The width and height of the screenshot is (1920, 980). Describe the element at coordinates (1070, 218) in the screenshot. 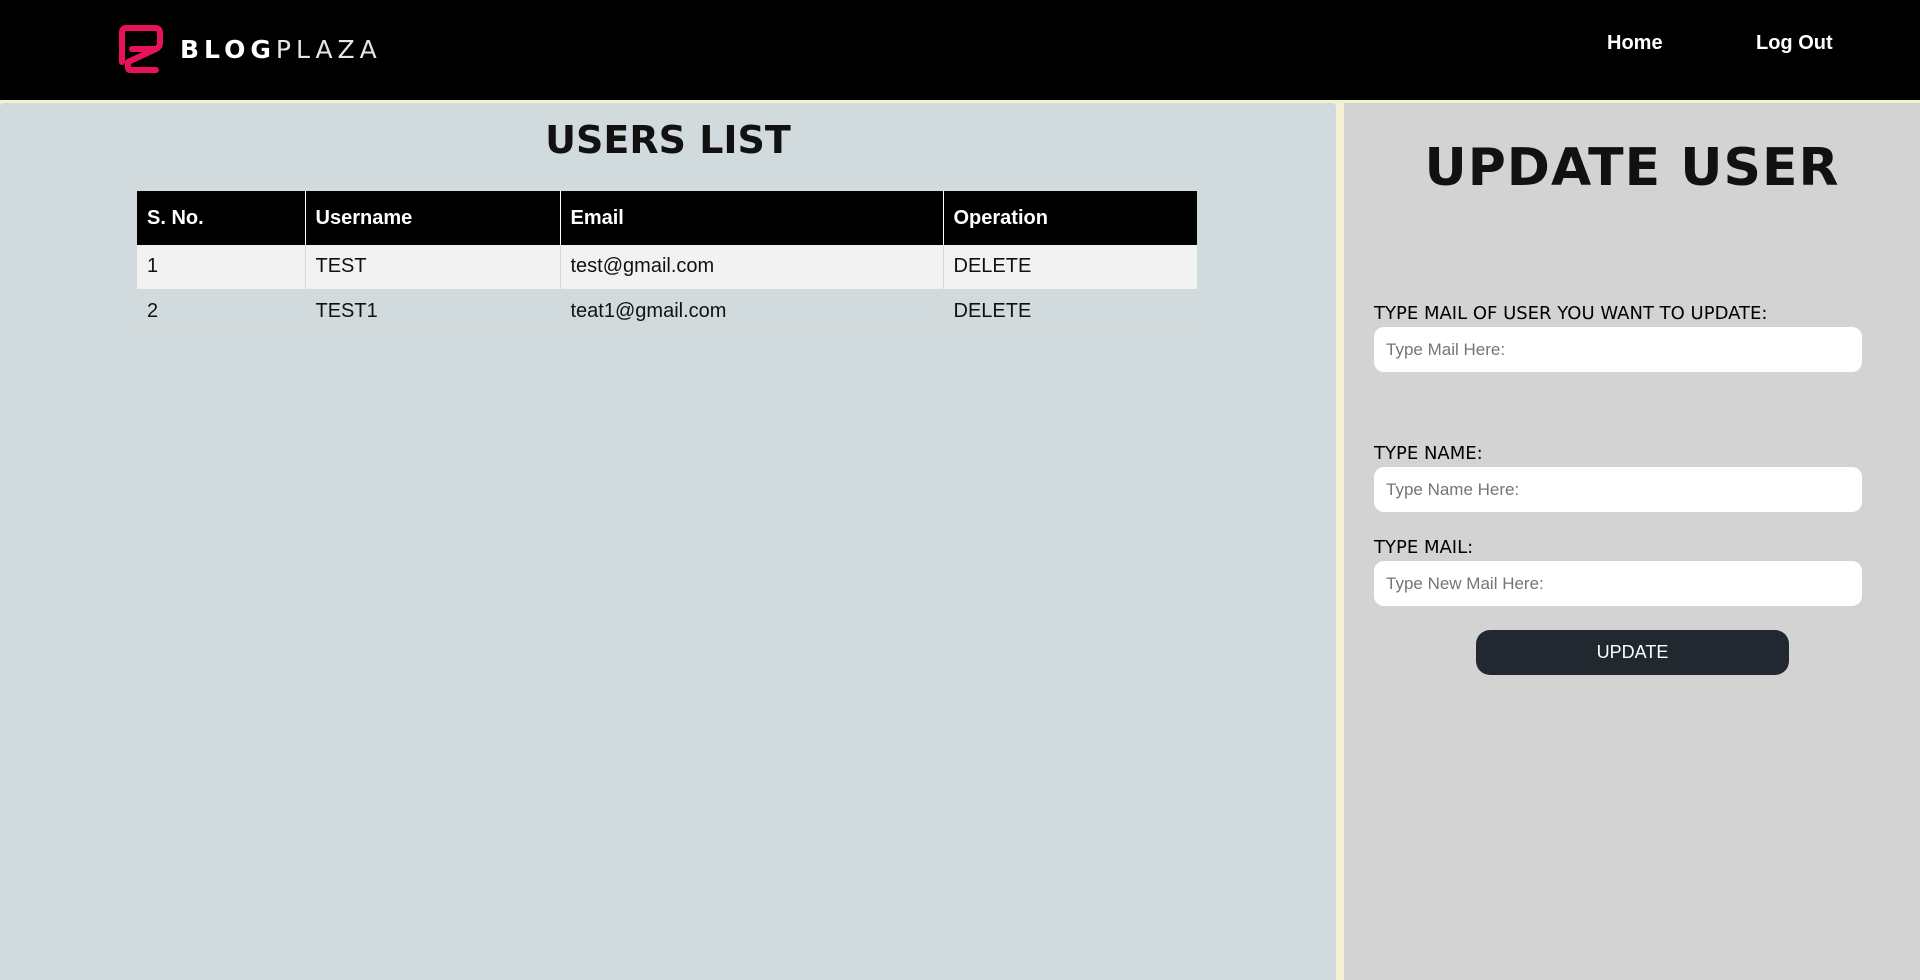

I see `column-header-operation: Operation` at that location.